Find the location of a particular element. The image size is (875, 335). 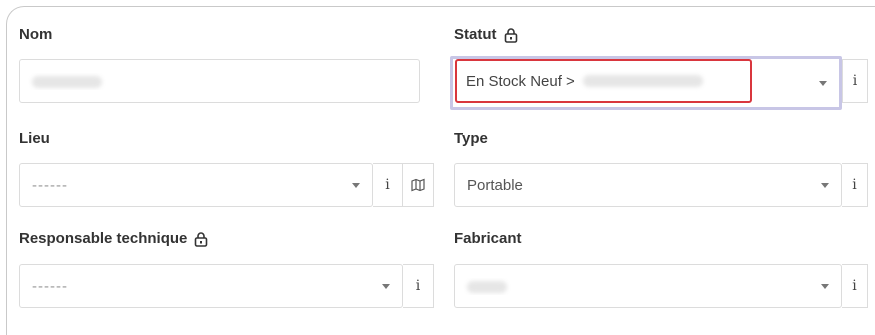

lieu-map-button is located at coordinates (418, 185).